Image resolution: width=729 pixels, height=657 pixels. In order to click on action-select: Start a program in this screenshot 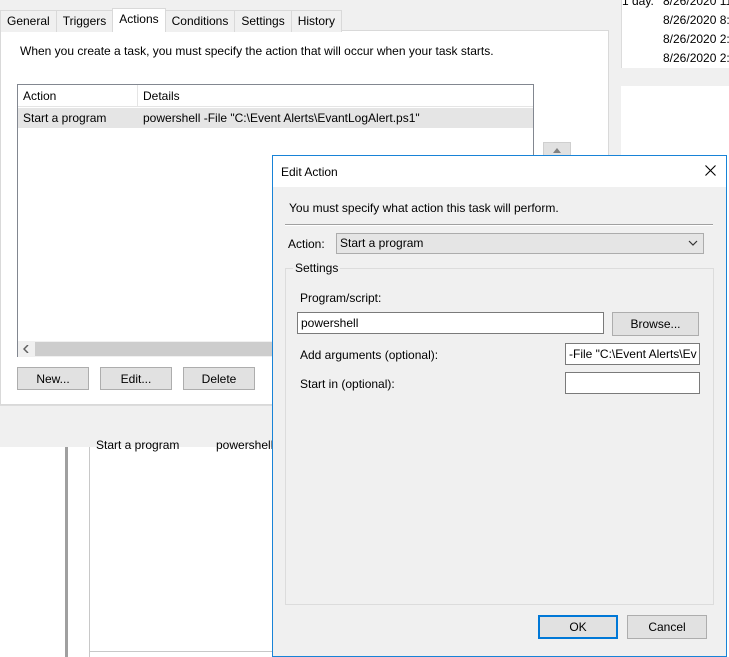, I will do `click(520, 243)`.